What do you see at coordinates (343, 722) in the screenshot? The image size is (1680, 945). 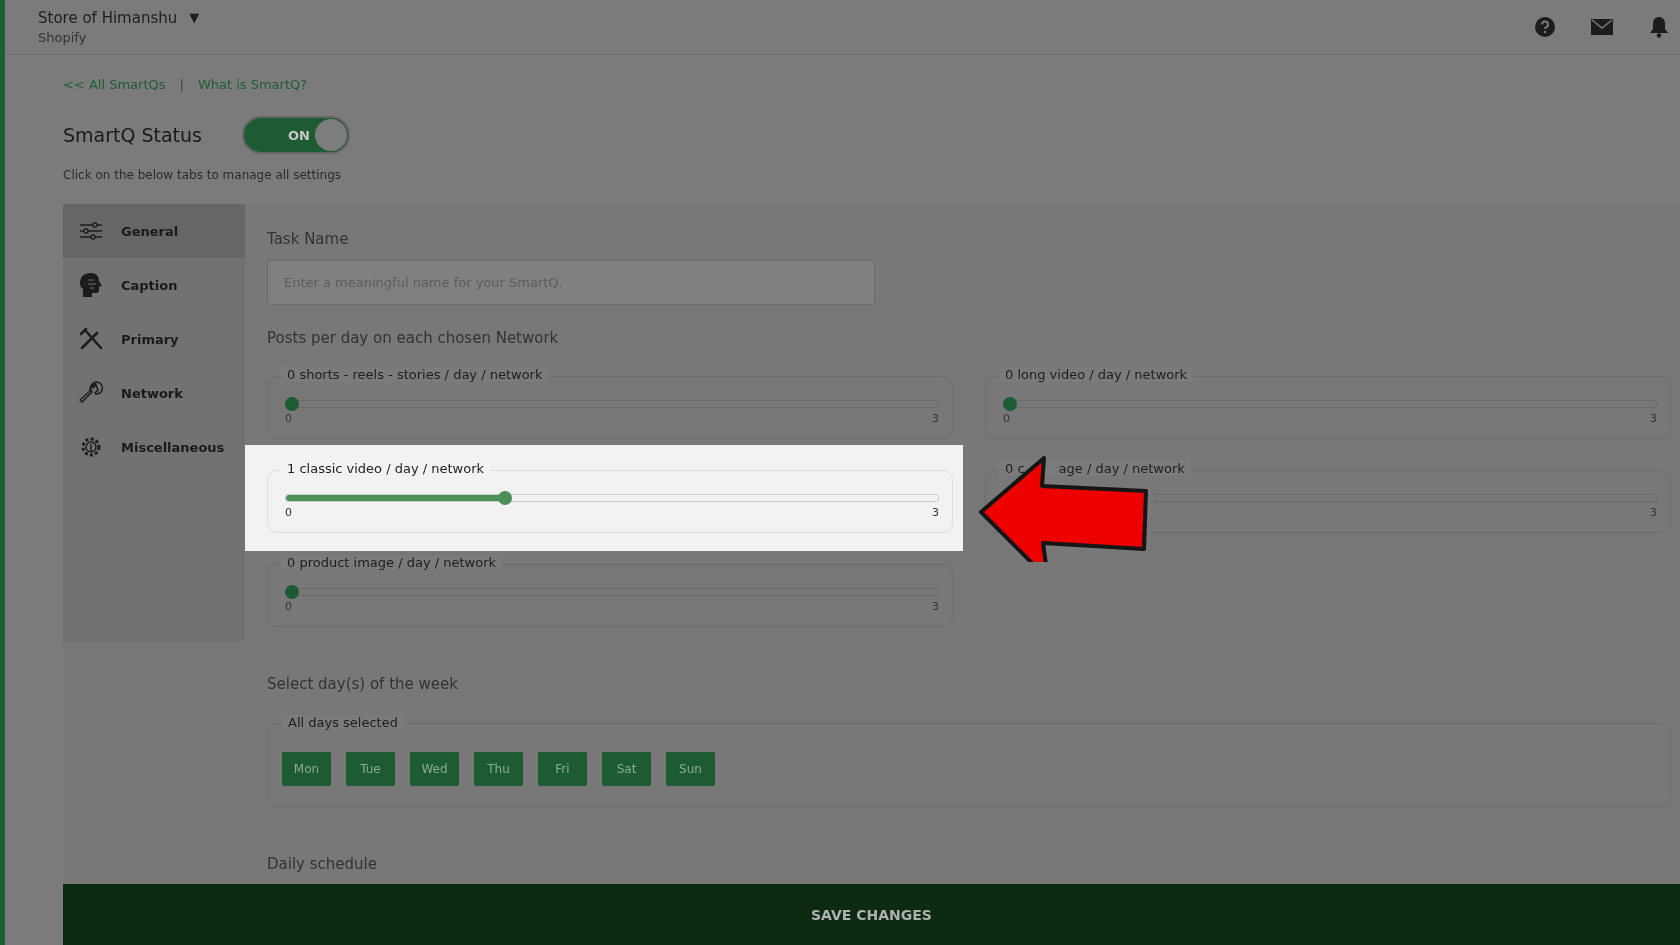 I see `days-legend: All days selected` at bounding box center [343, 722].